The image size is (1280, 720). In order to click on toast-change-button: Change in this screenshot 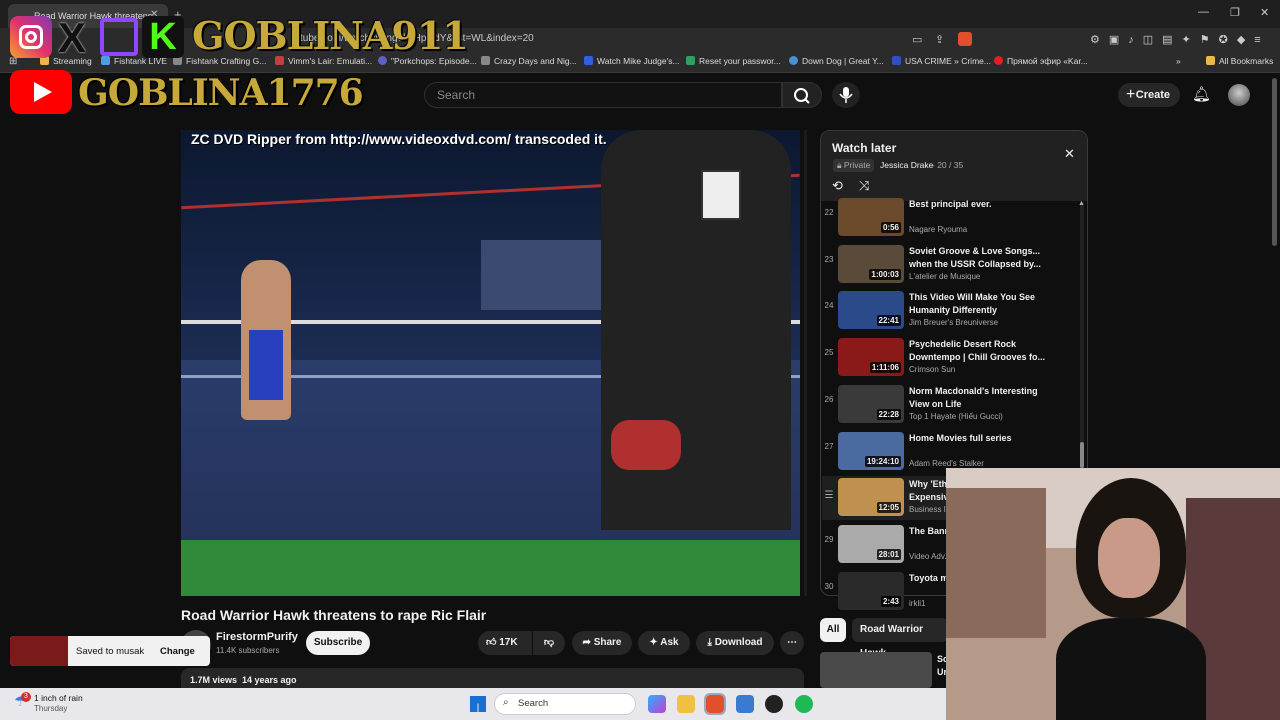, I will do `click(177, 651)`.